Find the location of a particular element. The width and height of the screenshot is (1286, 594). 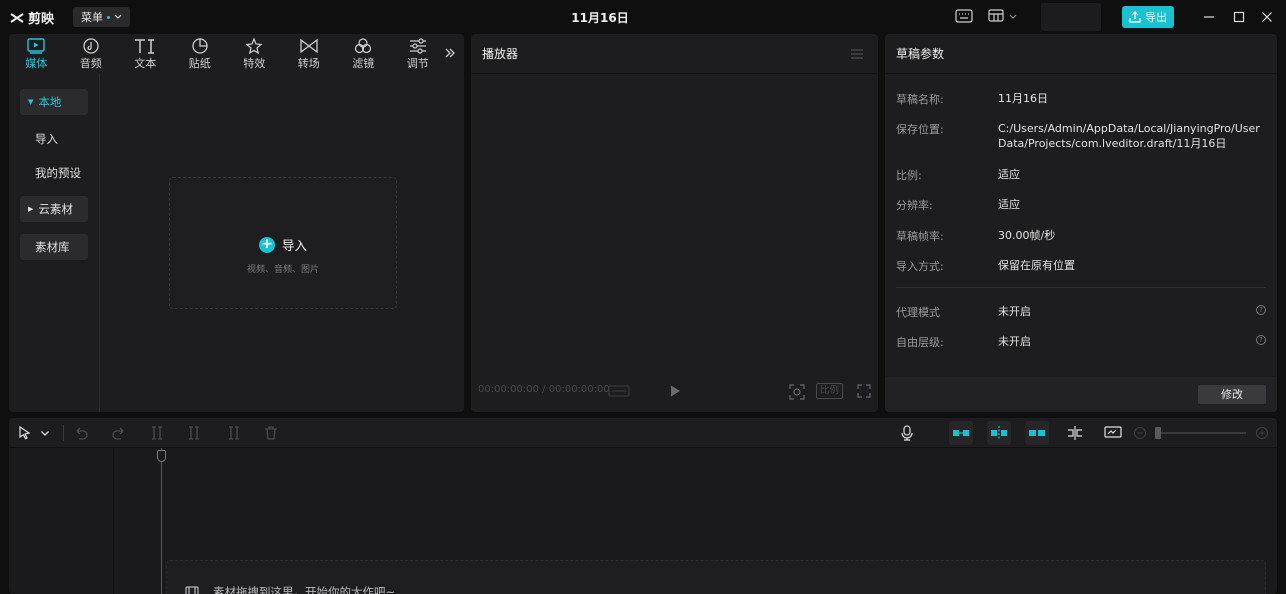

maximize-icon is located at coordinates (1239, 17).